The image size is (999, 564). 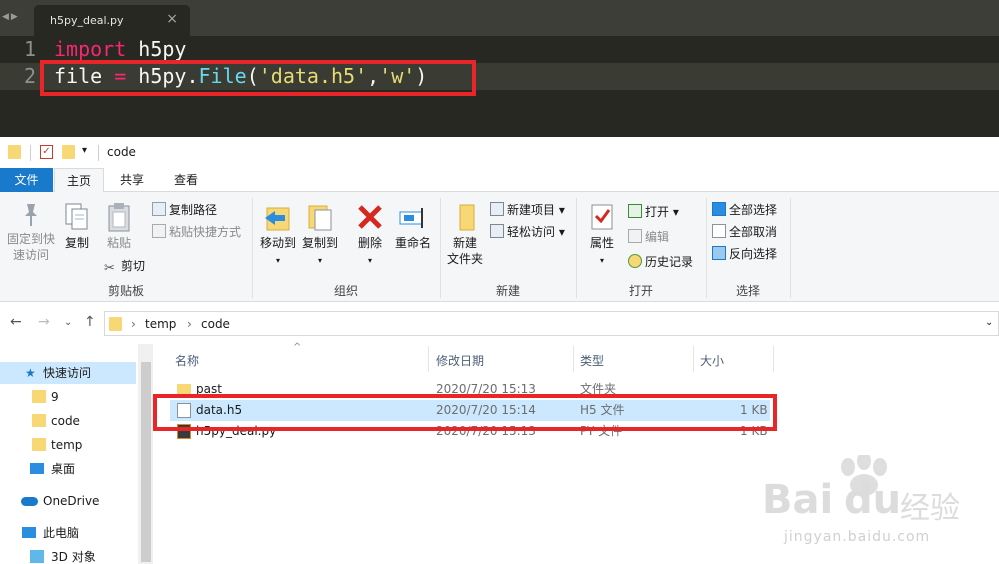 What do you see at coordinates (635, 261) in the screenshot?
I see `history-icon` at bounding box center [635, 261].